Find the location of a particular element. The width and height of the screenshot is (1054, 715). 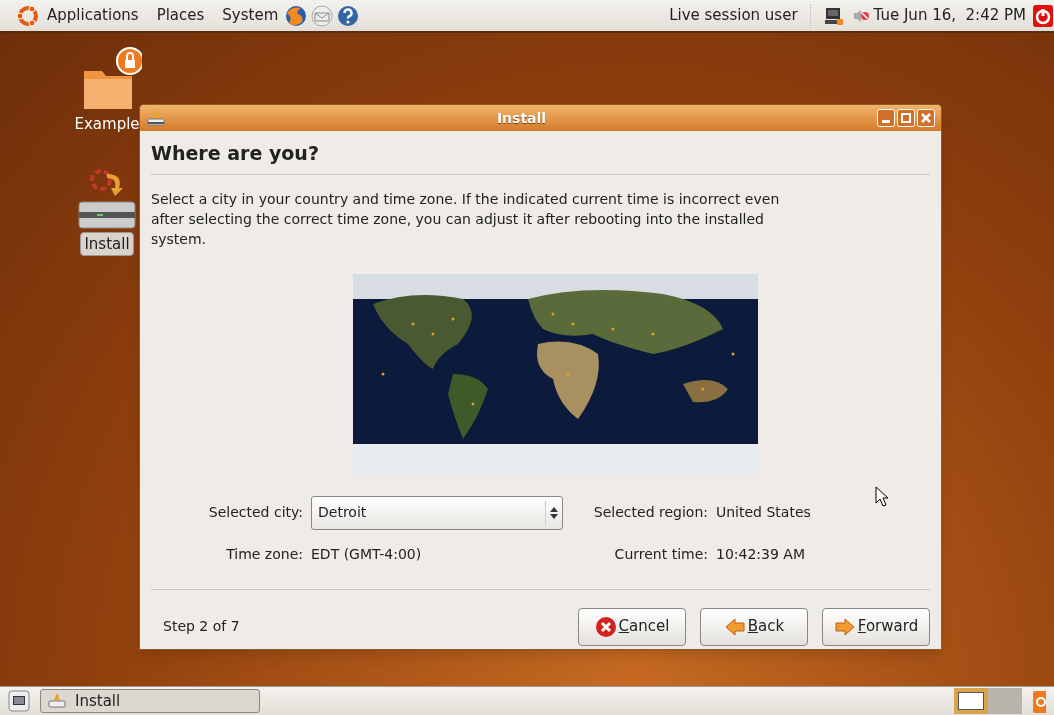

step-indicator: Step 2 of 7 is located at coordinates (202, 626).